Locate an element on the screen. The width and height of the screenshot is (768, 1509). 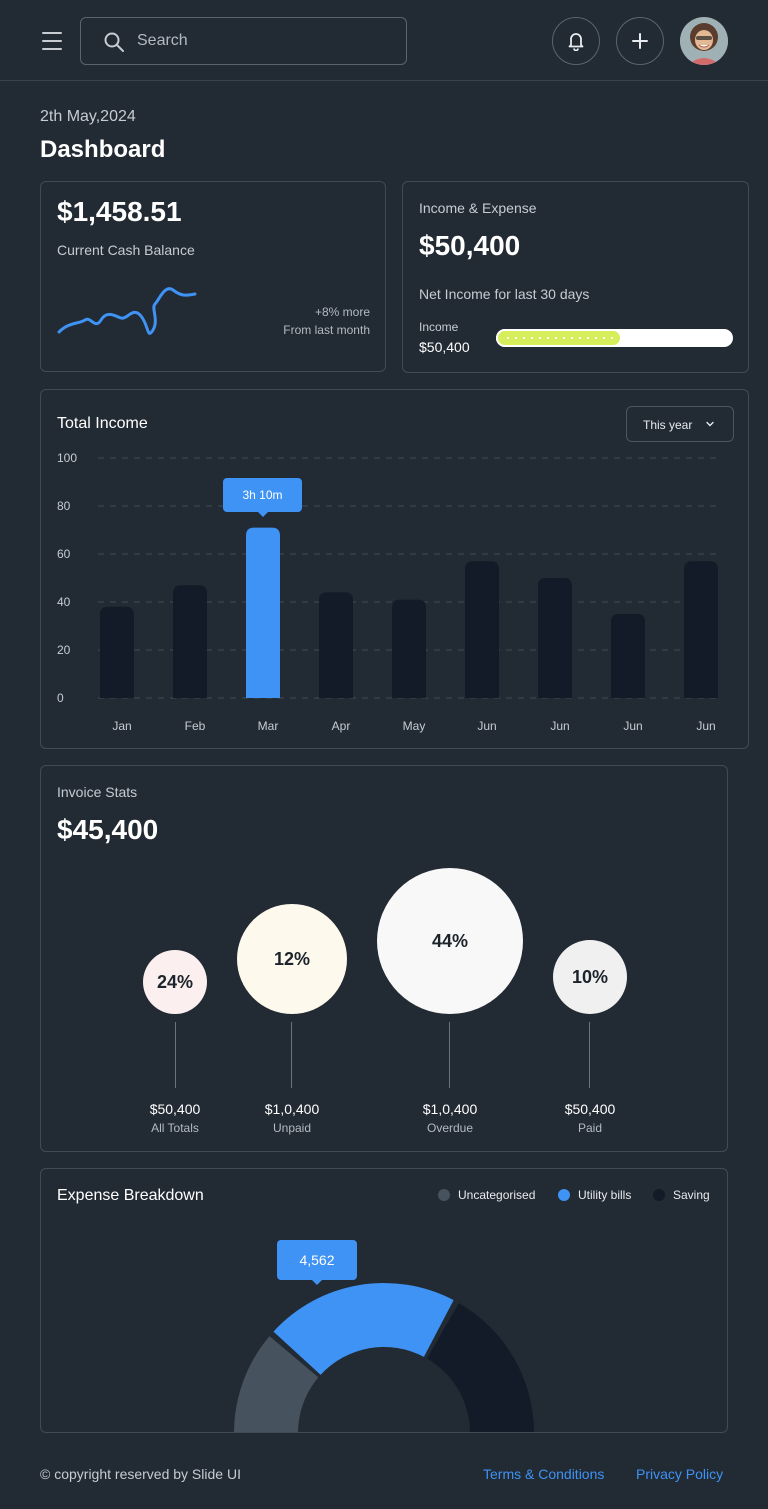
y-tick-label: 40 is located at coordinates (64, 602).